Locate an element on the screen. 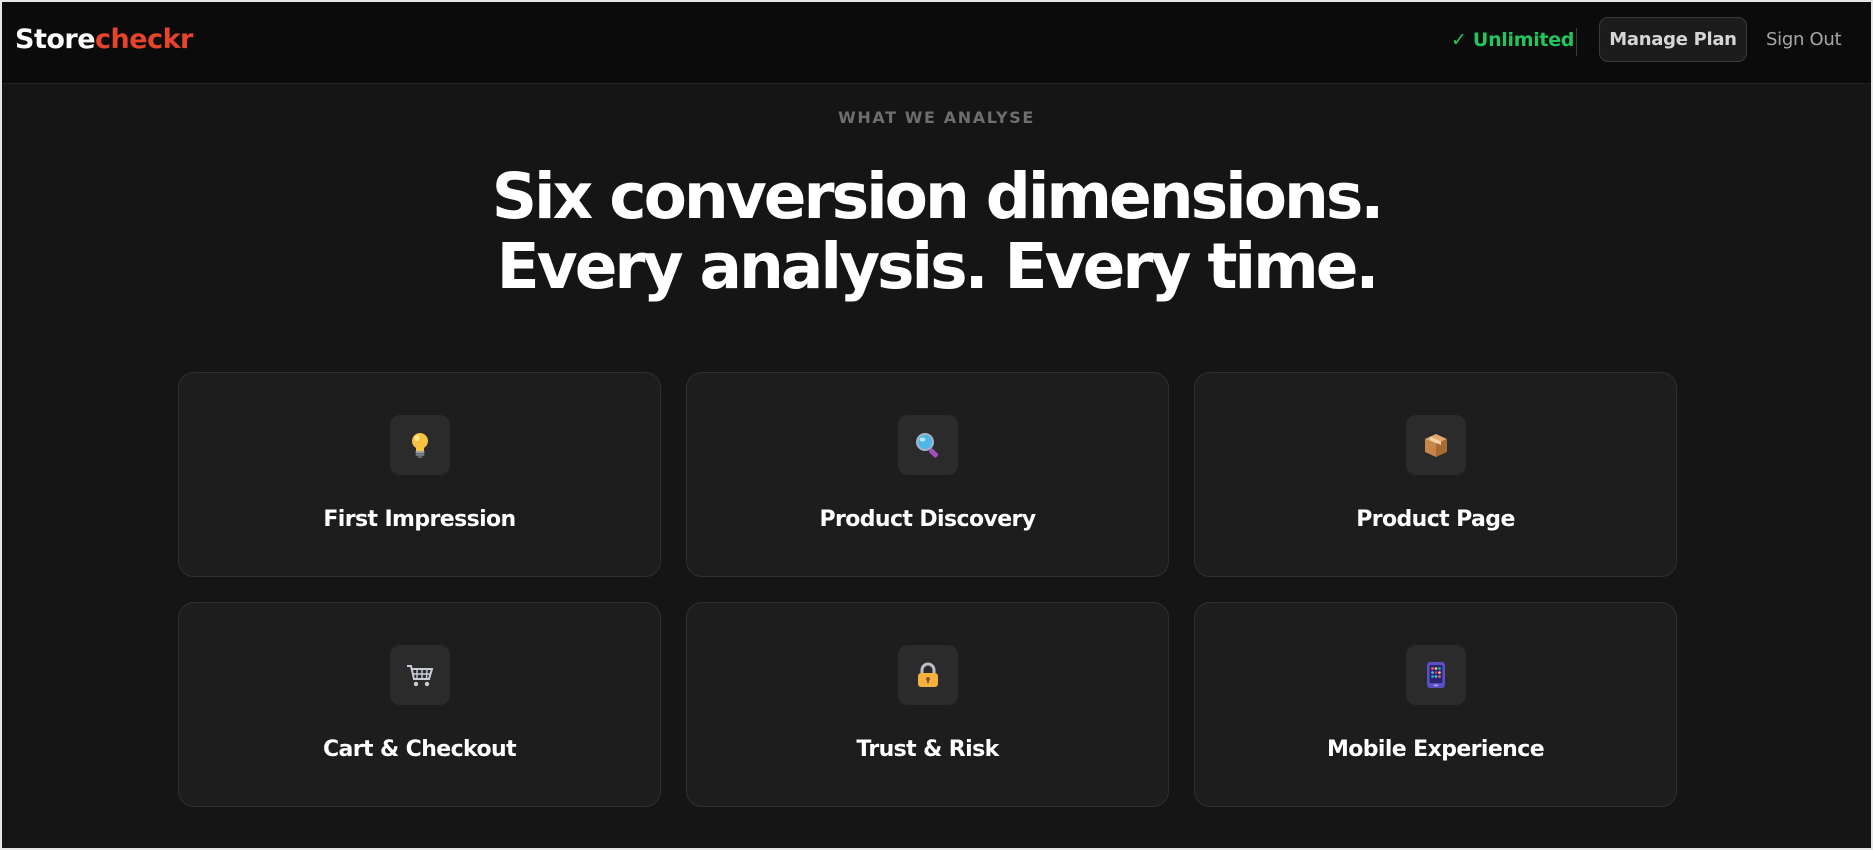 The image size is (1873, 850). magnifier-icon is located at coordinates (926, 445).